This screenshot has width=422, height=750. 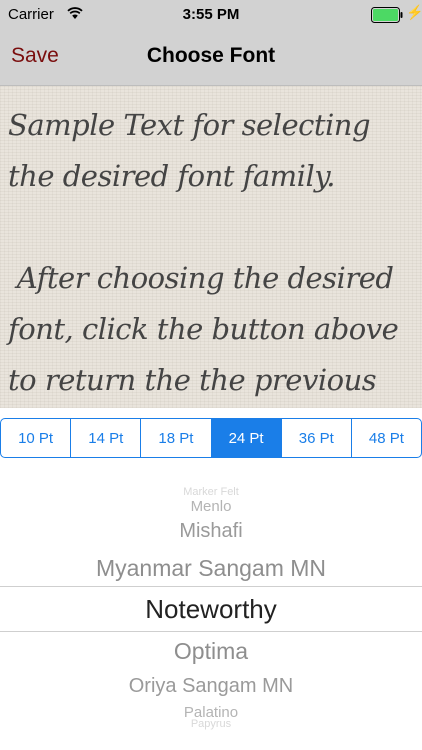 I want to click on picker-item: Marker Felt, so click(x=211, y=492).